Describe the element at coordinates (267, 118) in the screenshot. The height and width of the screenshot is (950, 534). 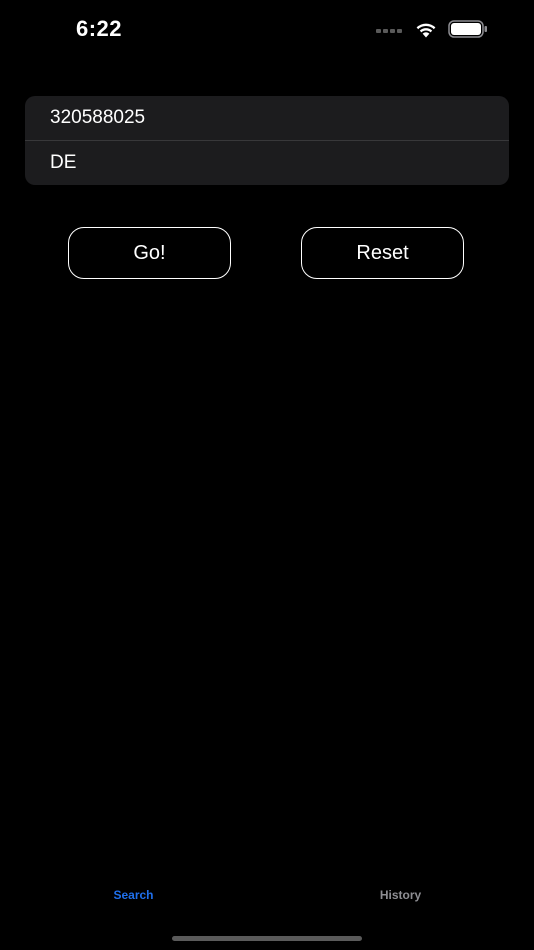
I see `number-field: 320588025` at that location.